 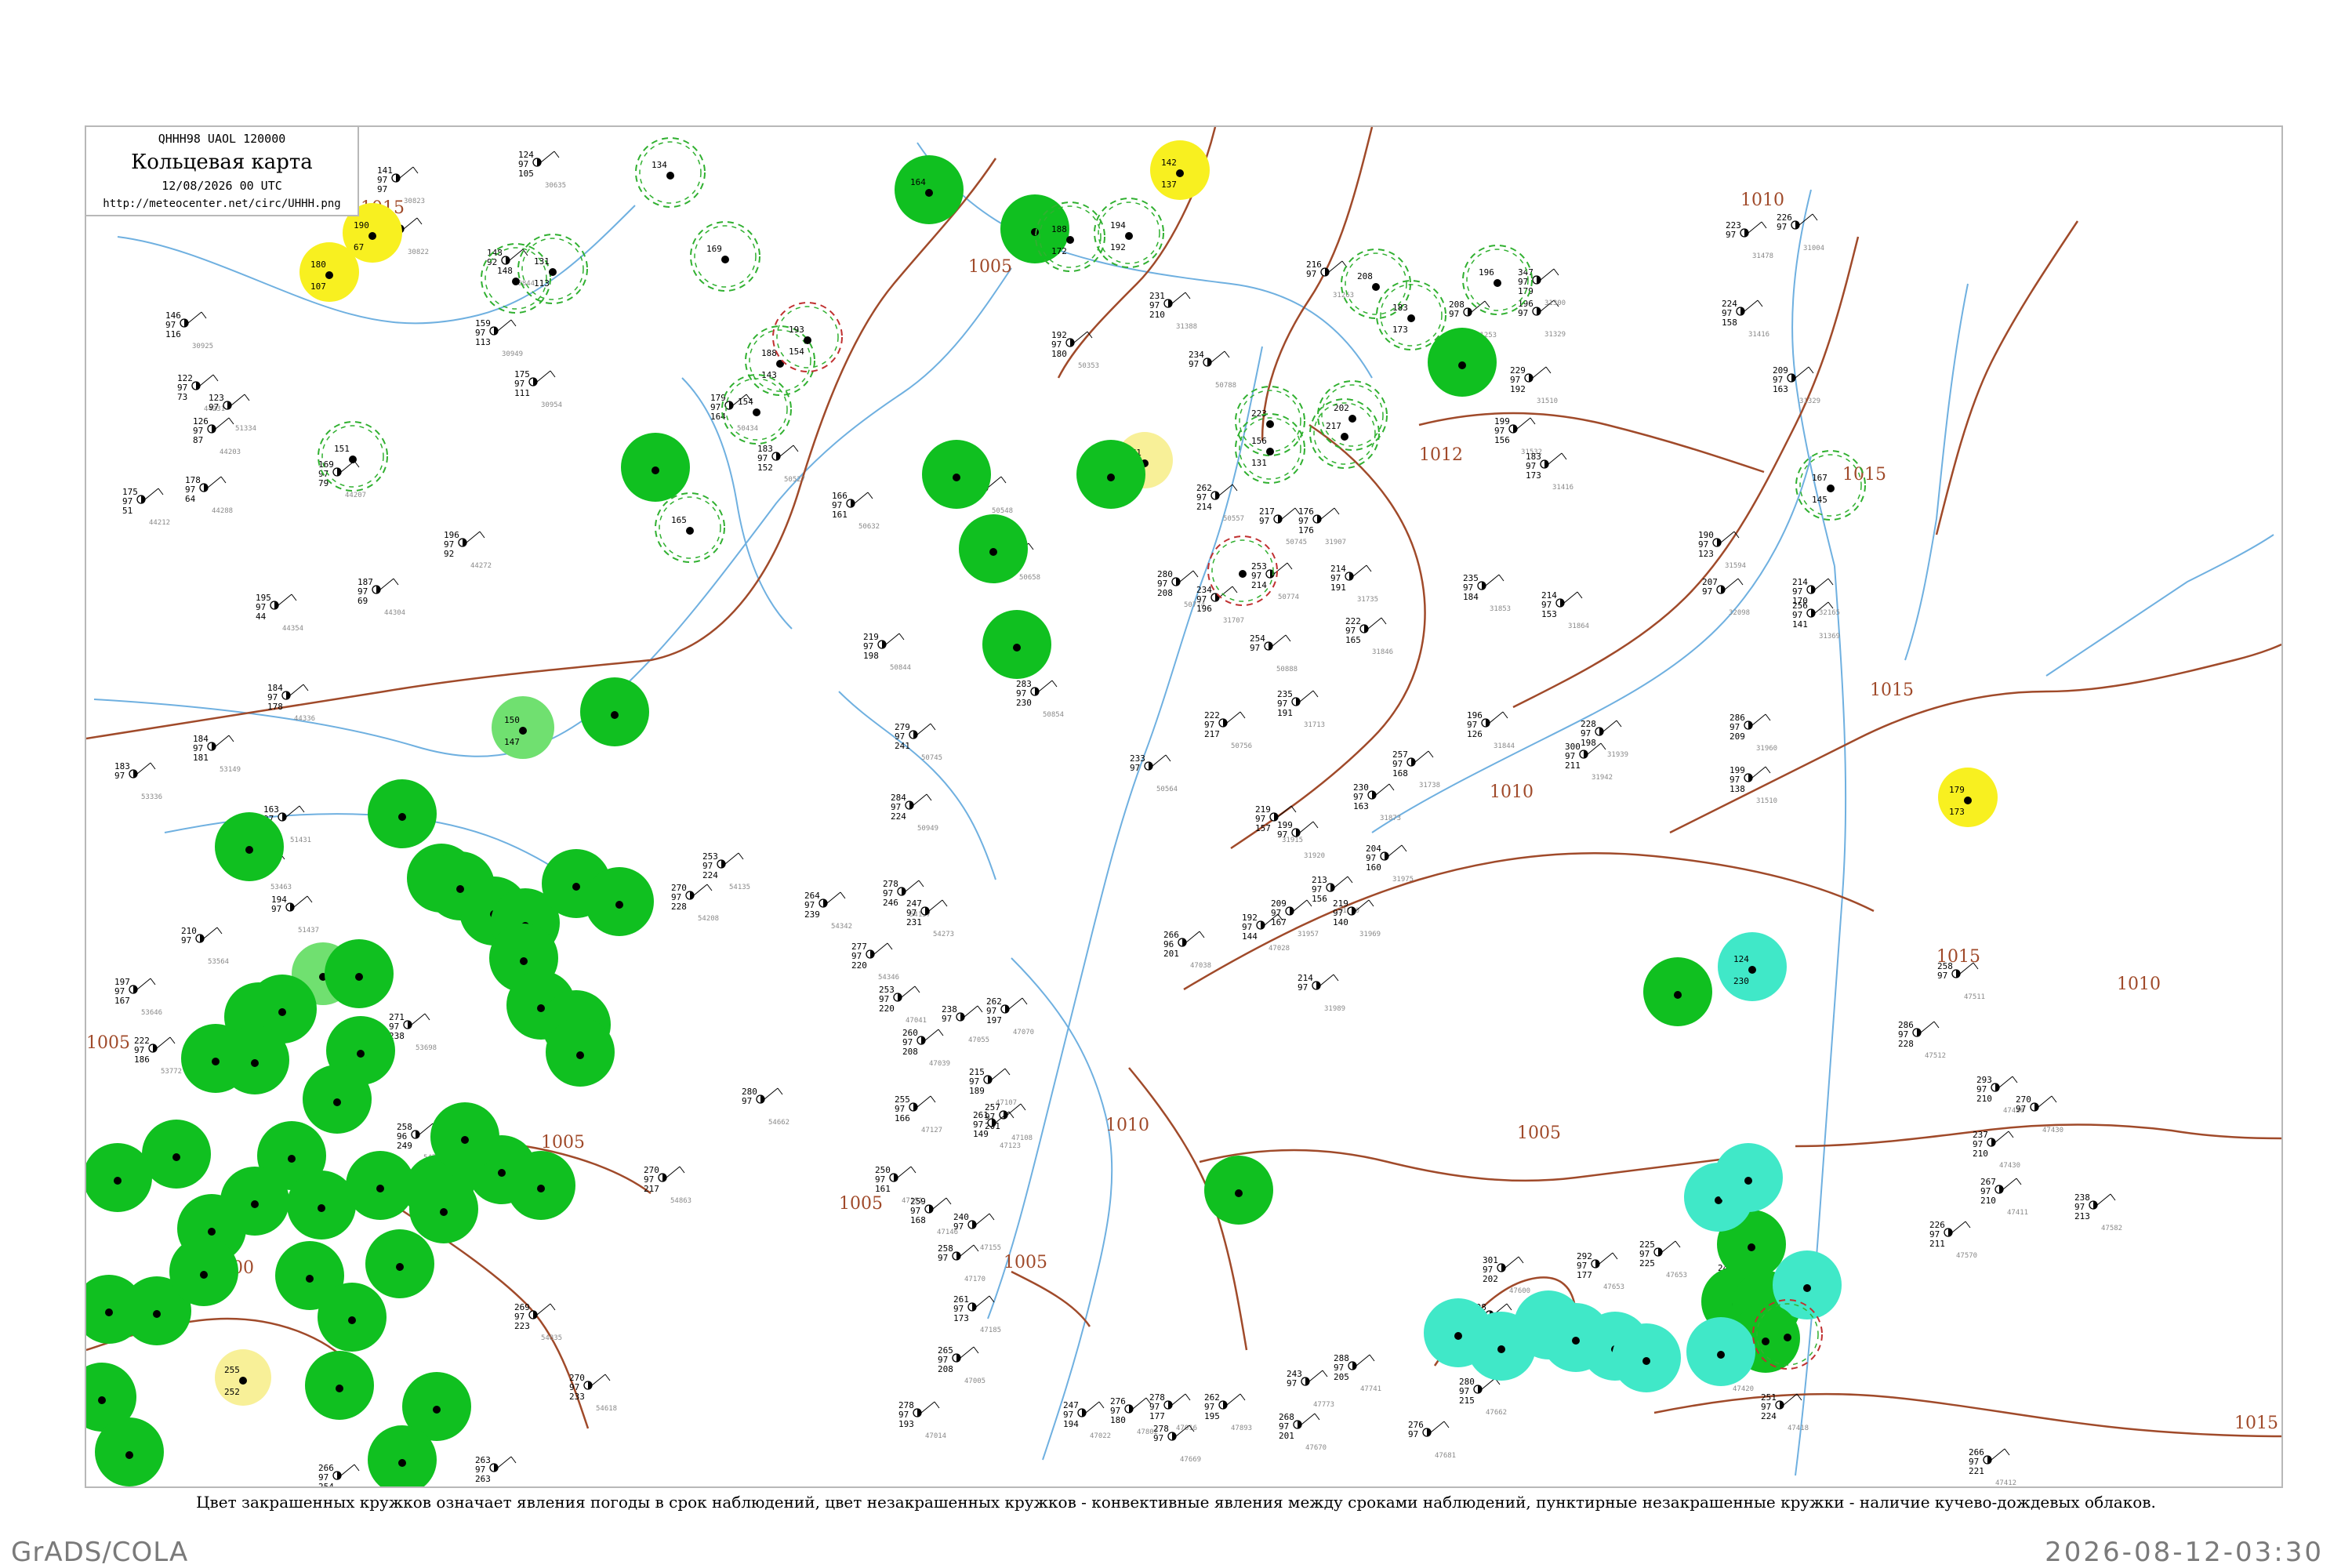 What do you see at coordinates (890, 903) in the screenshot?
I see `temperature-value: 246` at bounding box center [890, 903].